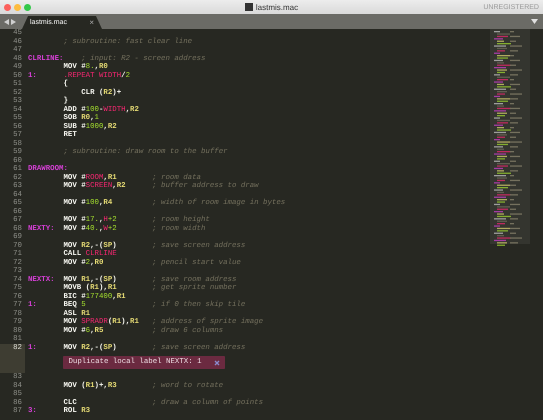 The image size is (543, 420). Describe the element at coordinates (277, 7) in the screenshot. I see `window-title: lastmis.mac` at that location.